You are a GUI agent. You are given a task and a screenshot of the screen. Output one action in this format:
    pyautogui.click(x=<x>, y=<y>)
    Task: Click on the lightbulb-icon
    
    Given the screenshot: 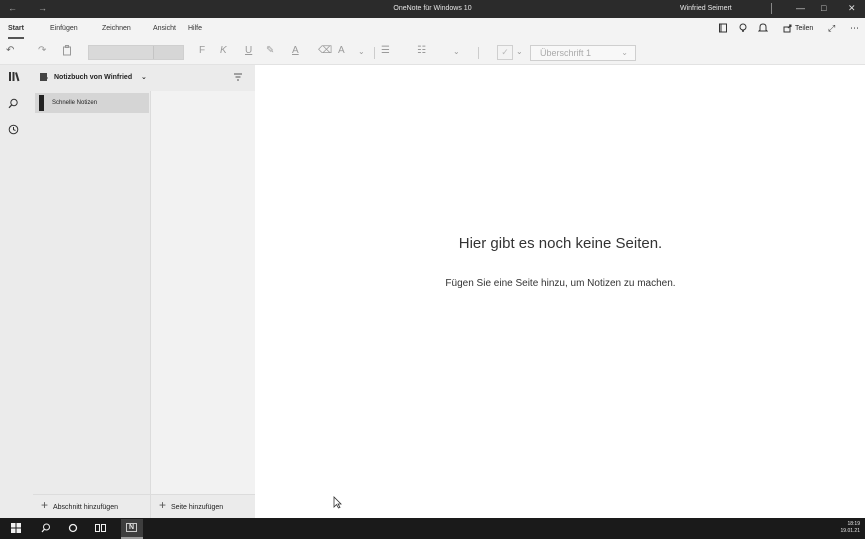 What is the action you would take?
    pyautogui.click(x=743, y=29)
    